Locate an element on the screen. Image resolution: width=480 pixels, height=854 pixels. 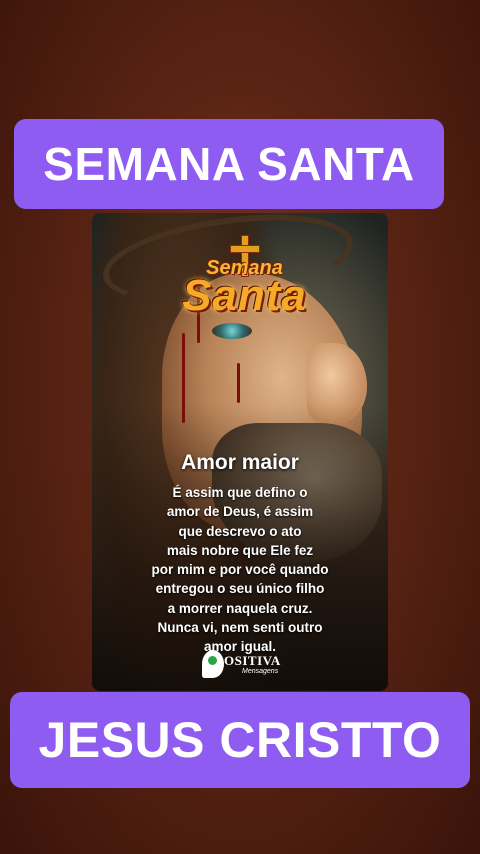
logo-big-text: Santa is located at coordinates (244, 295).